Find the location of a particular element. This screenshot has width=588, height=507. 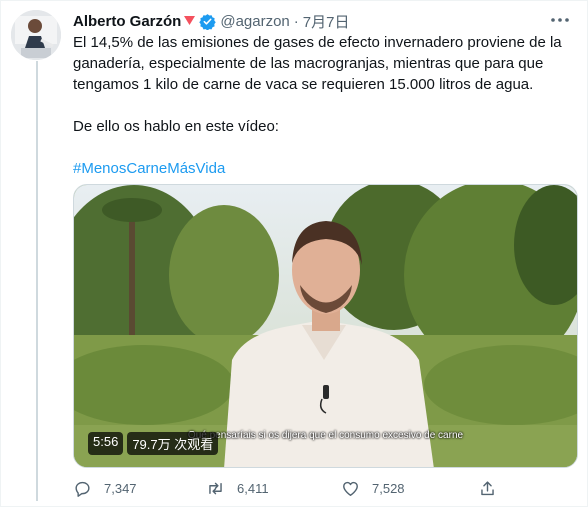

video-overlay: 5:56 79.7万 次观看 is located at coordinates (153, 443).